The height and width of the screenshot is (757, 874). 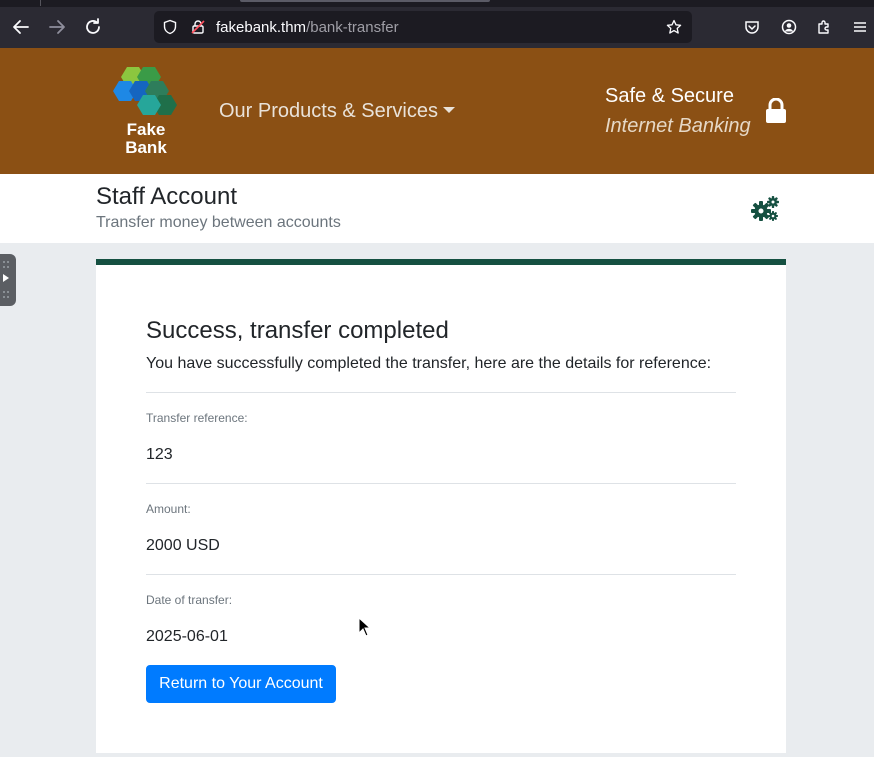 I want to click on logo-line-1: Fake, so click(x=146, y=129).